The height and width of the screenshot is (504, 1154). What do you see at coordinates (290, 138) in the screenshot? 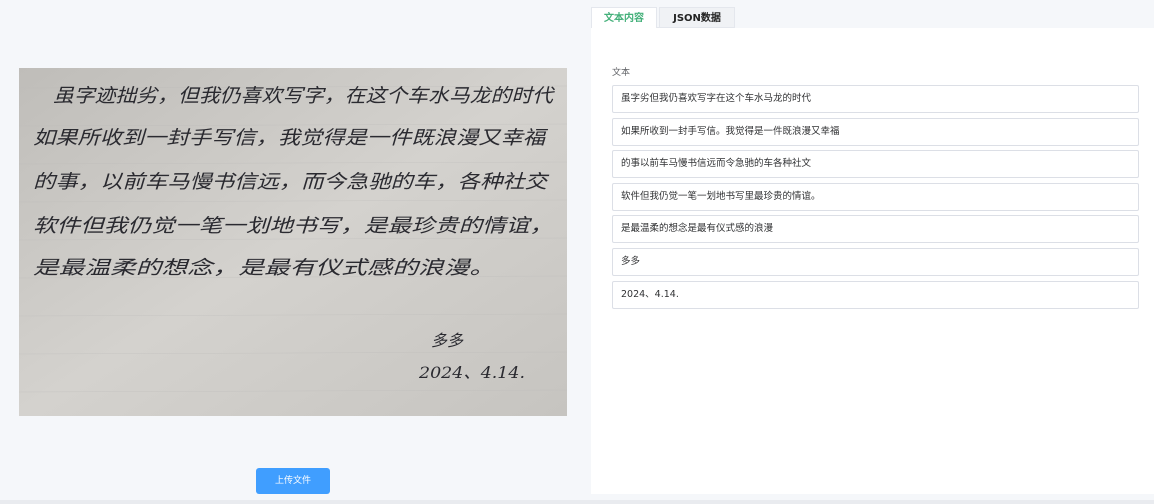
I see `handwriting-line-2: 如果所收到一封手写信，我觉得是一件既浪漫又幸福` at bounding box center [290, 138].